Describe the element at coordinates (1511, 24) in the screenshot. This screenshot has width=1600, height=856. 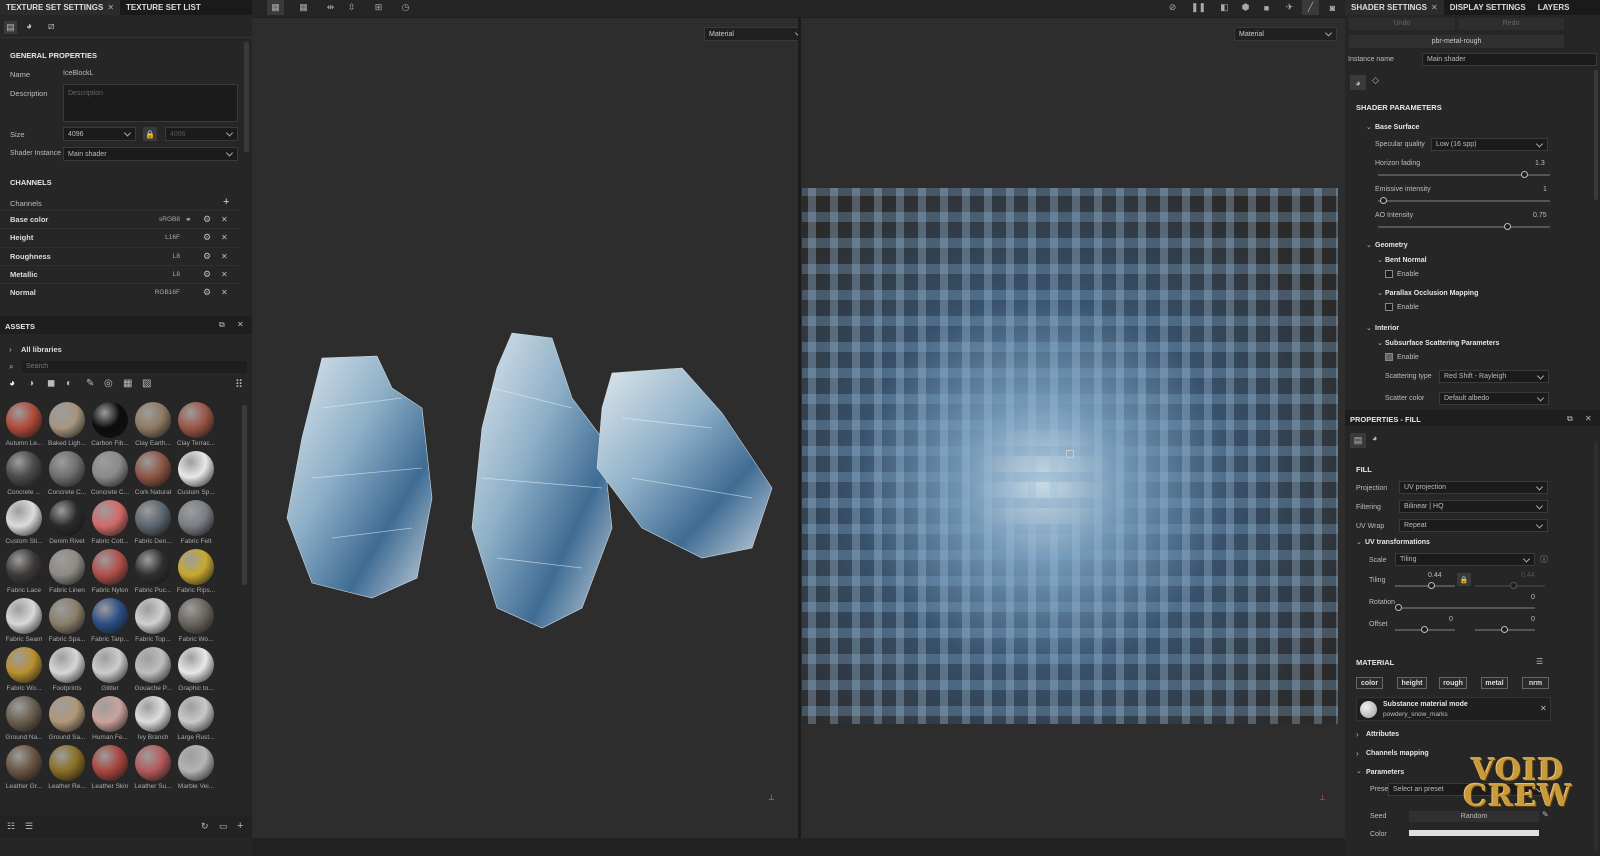
I see `redo-button: Redo` at that location.